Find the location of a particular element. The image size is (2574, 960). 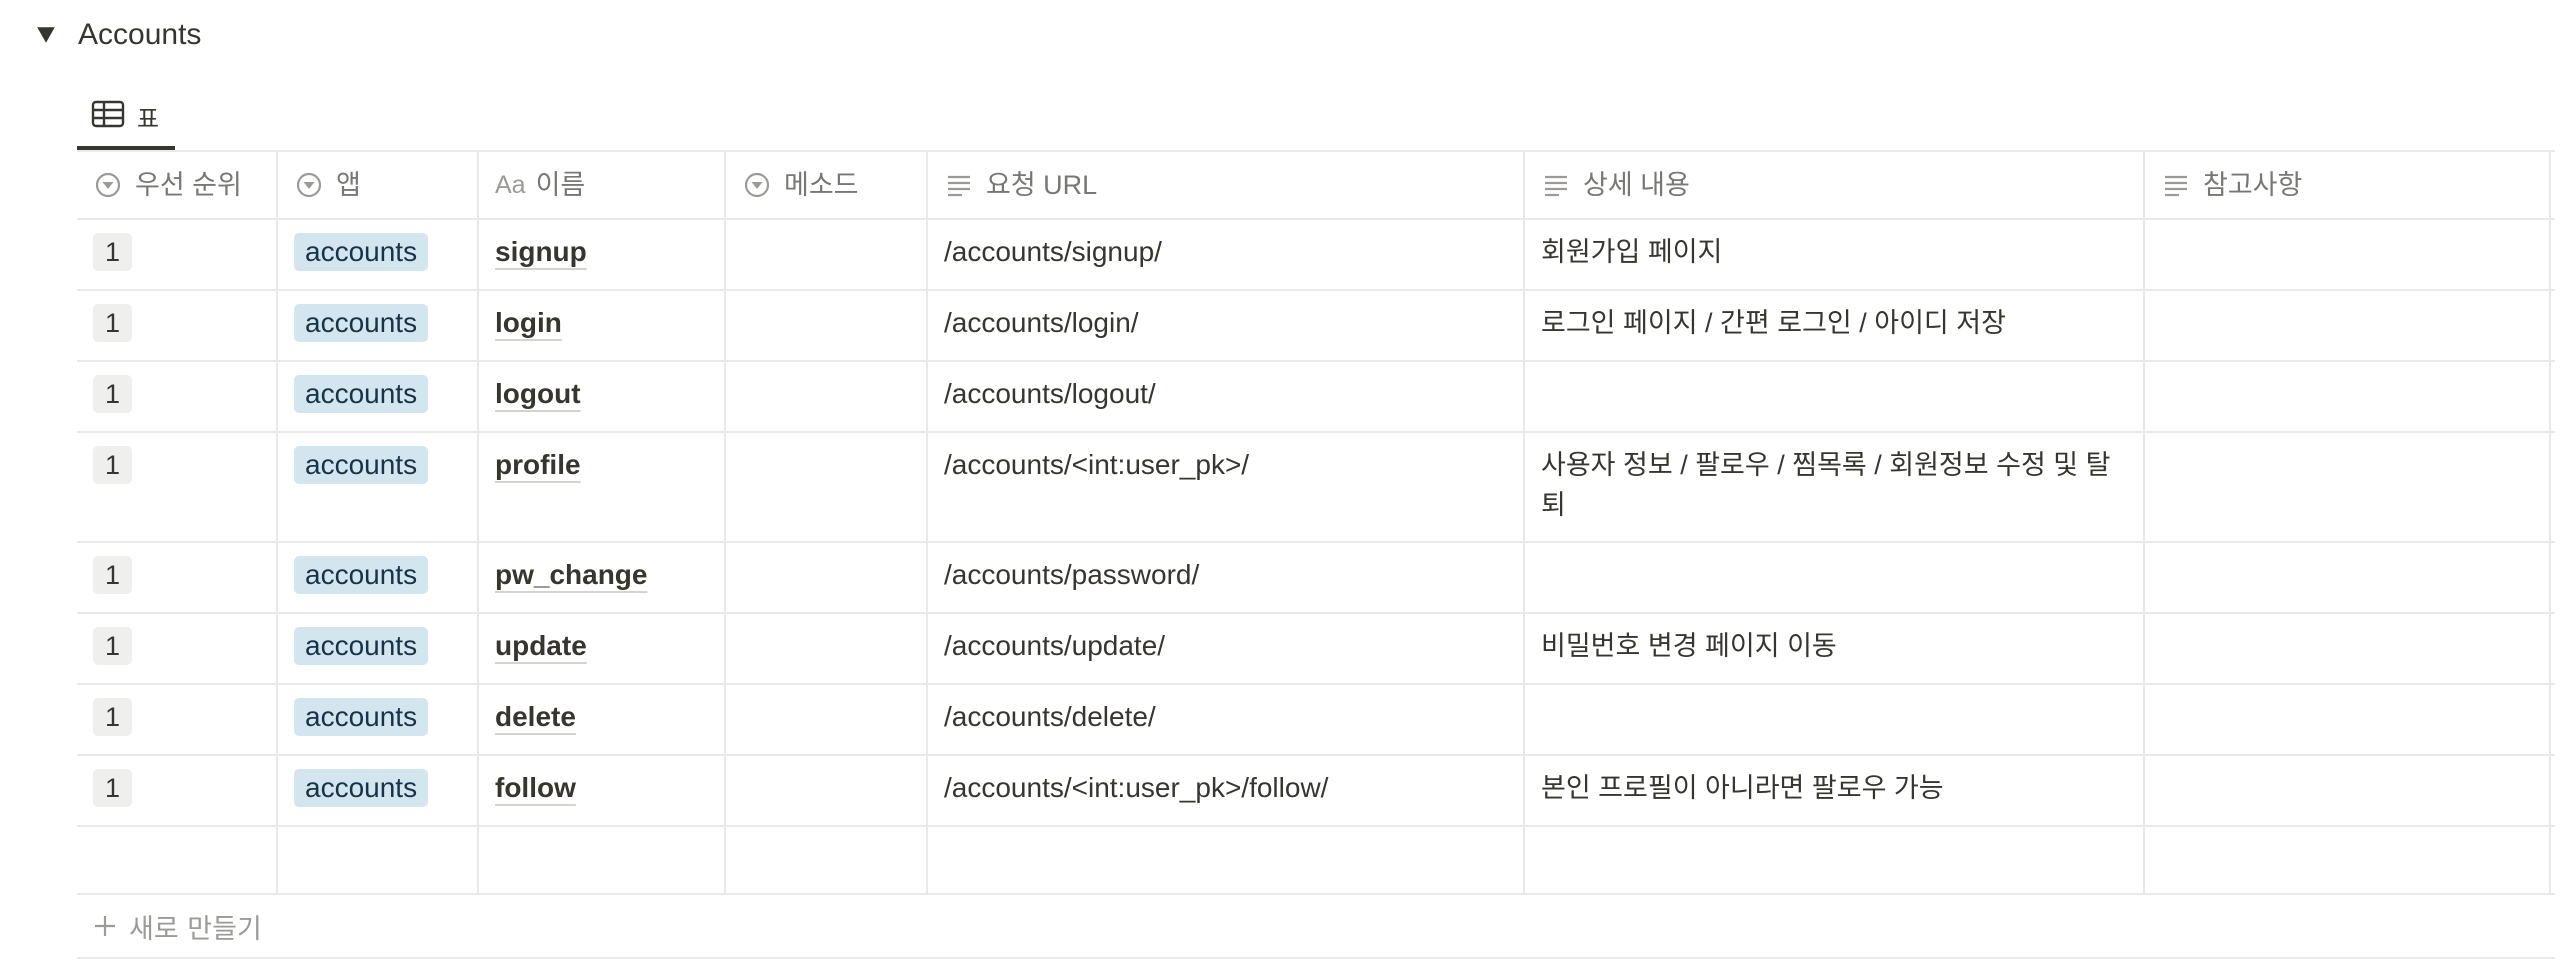

name-cell: follow is located at coordinates (602, 790).